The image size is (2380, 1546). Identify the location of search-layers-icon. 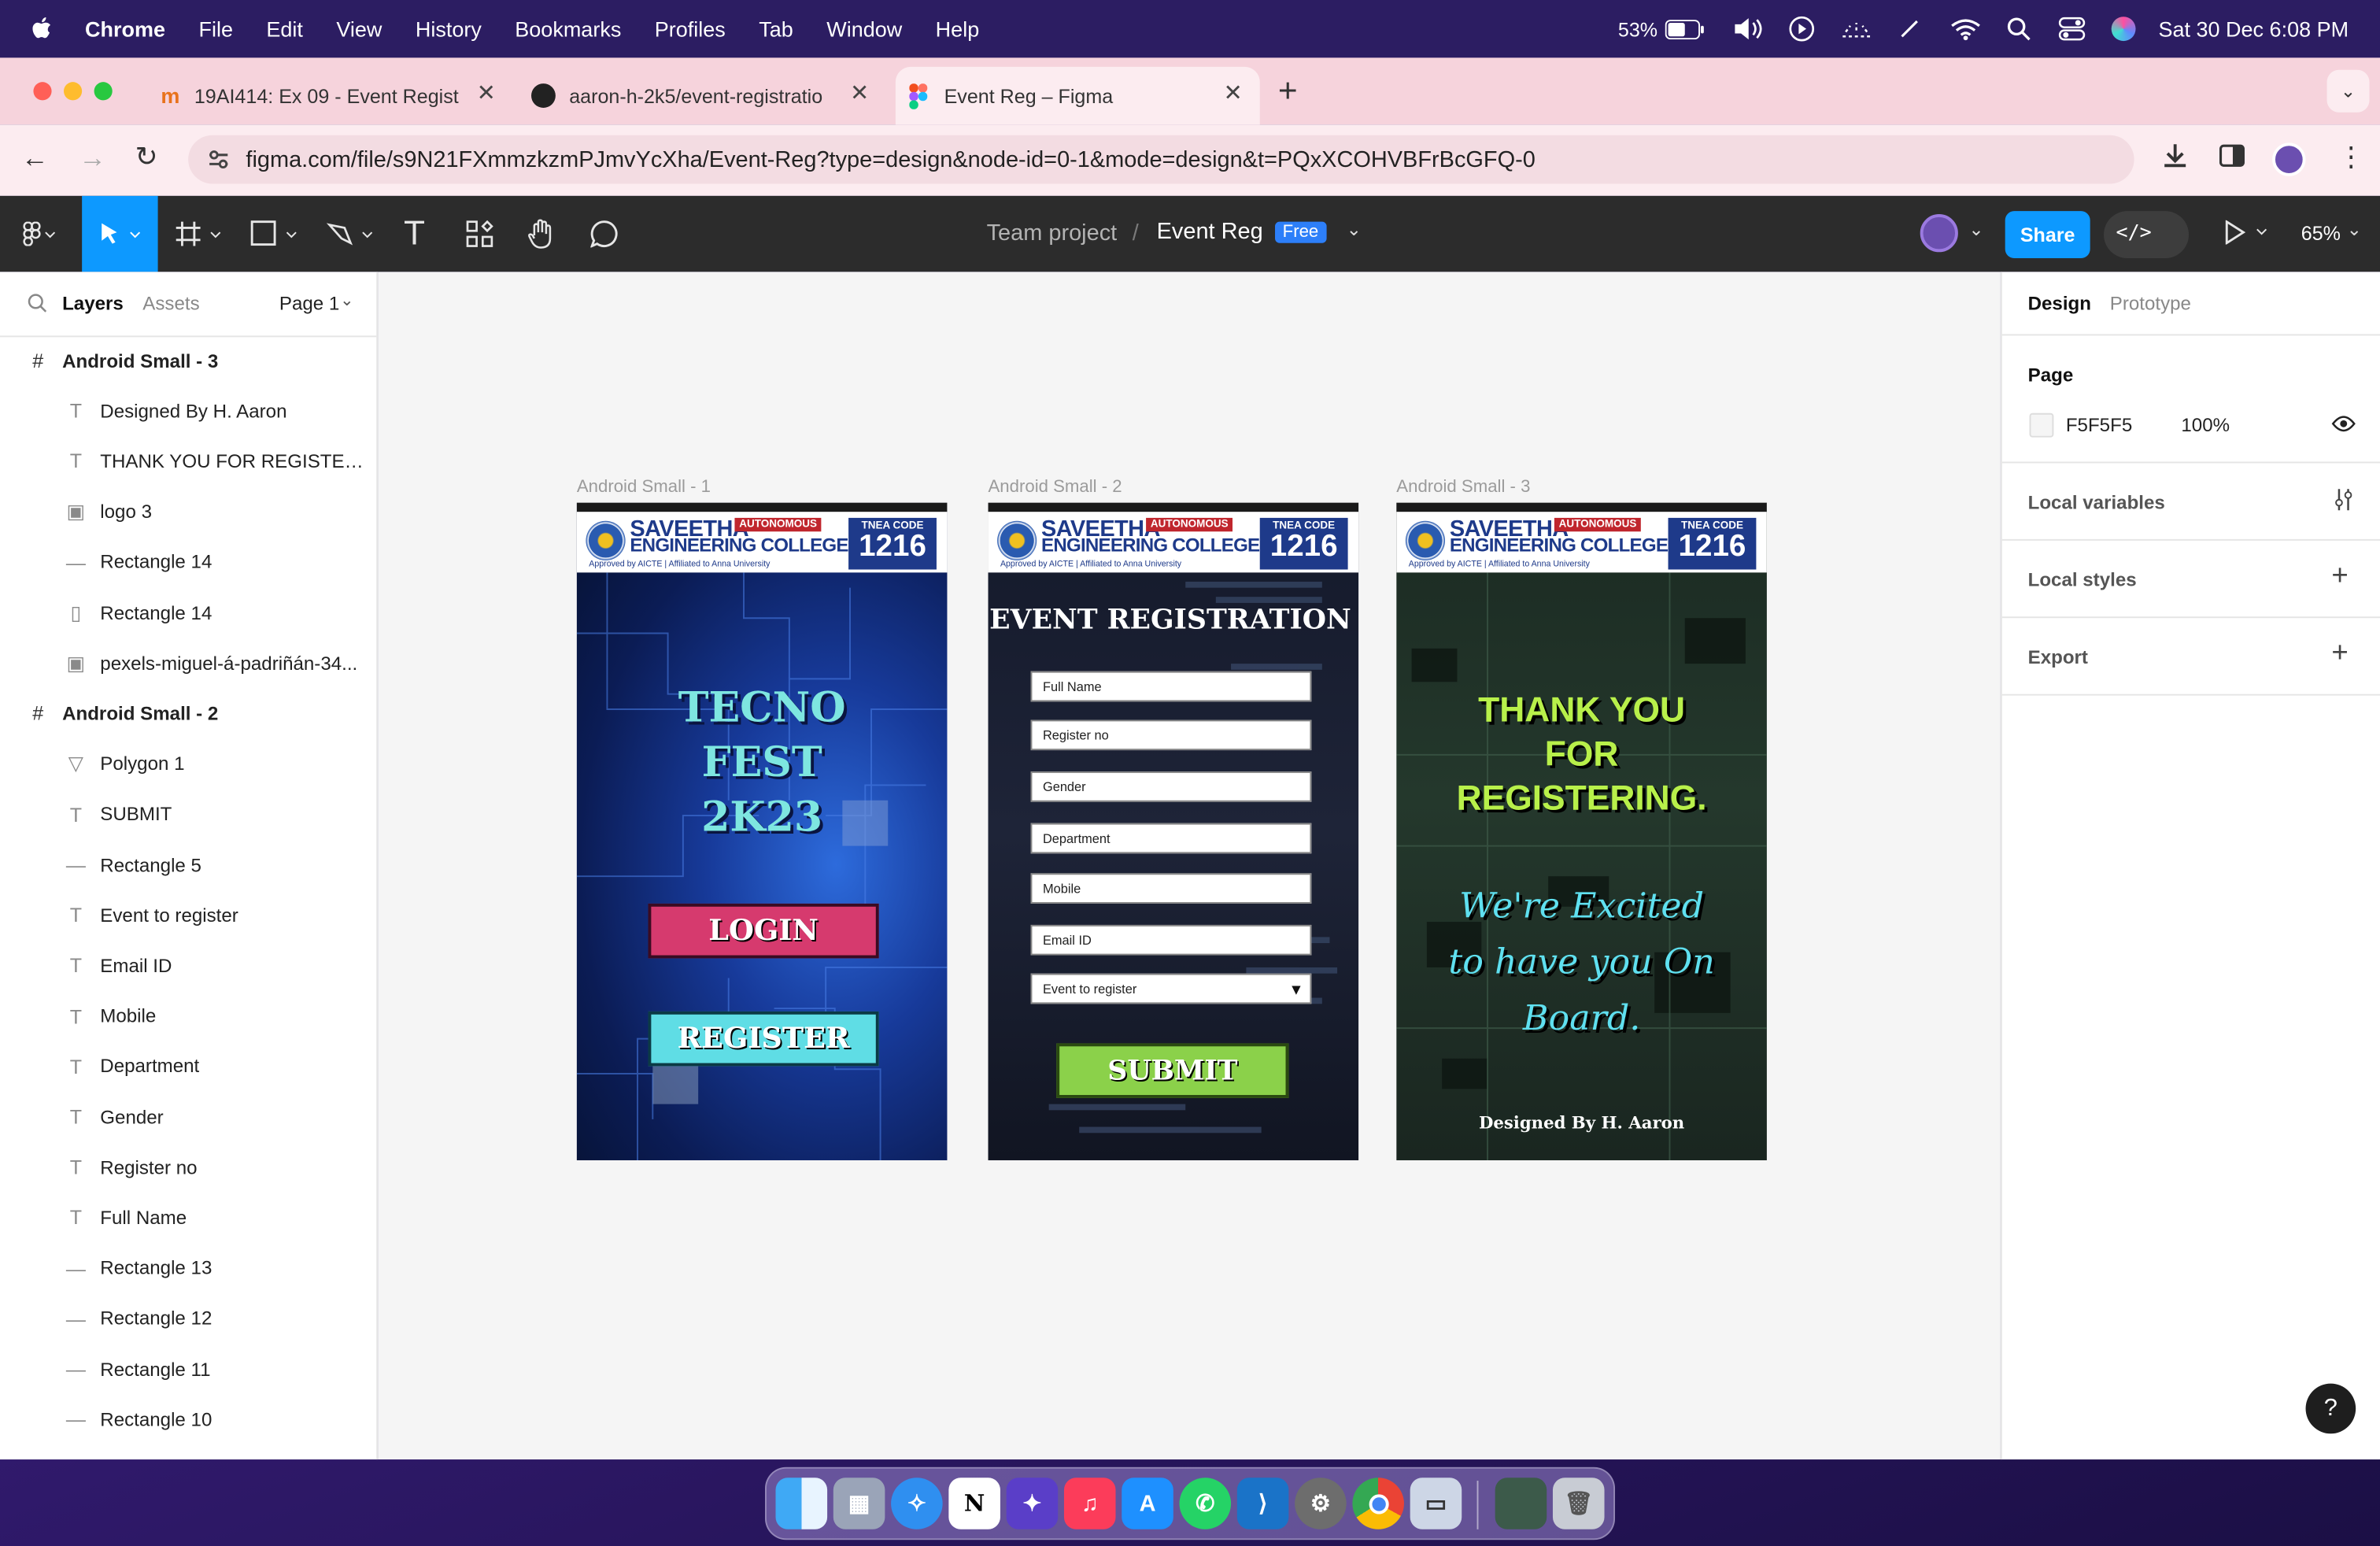
(37, 307).